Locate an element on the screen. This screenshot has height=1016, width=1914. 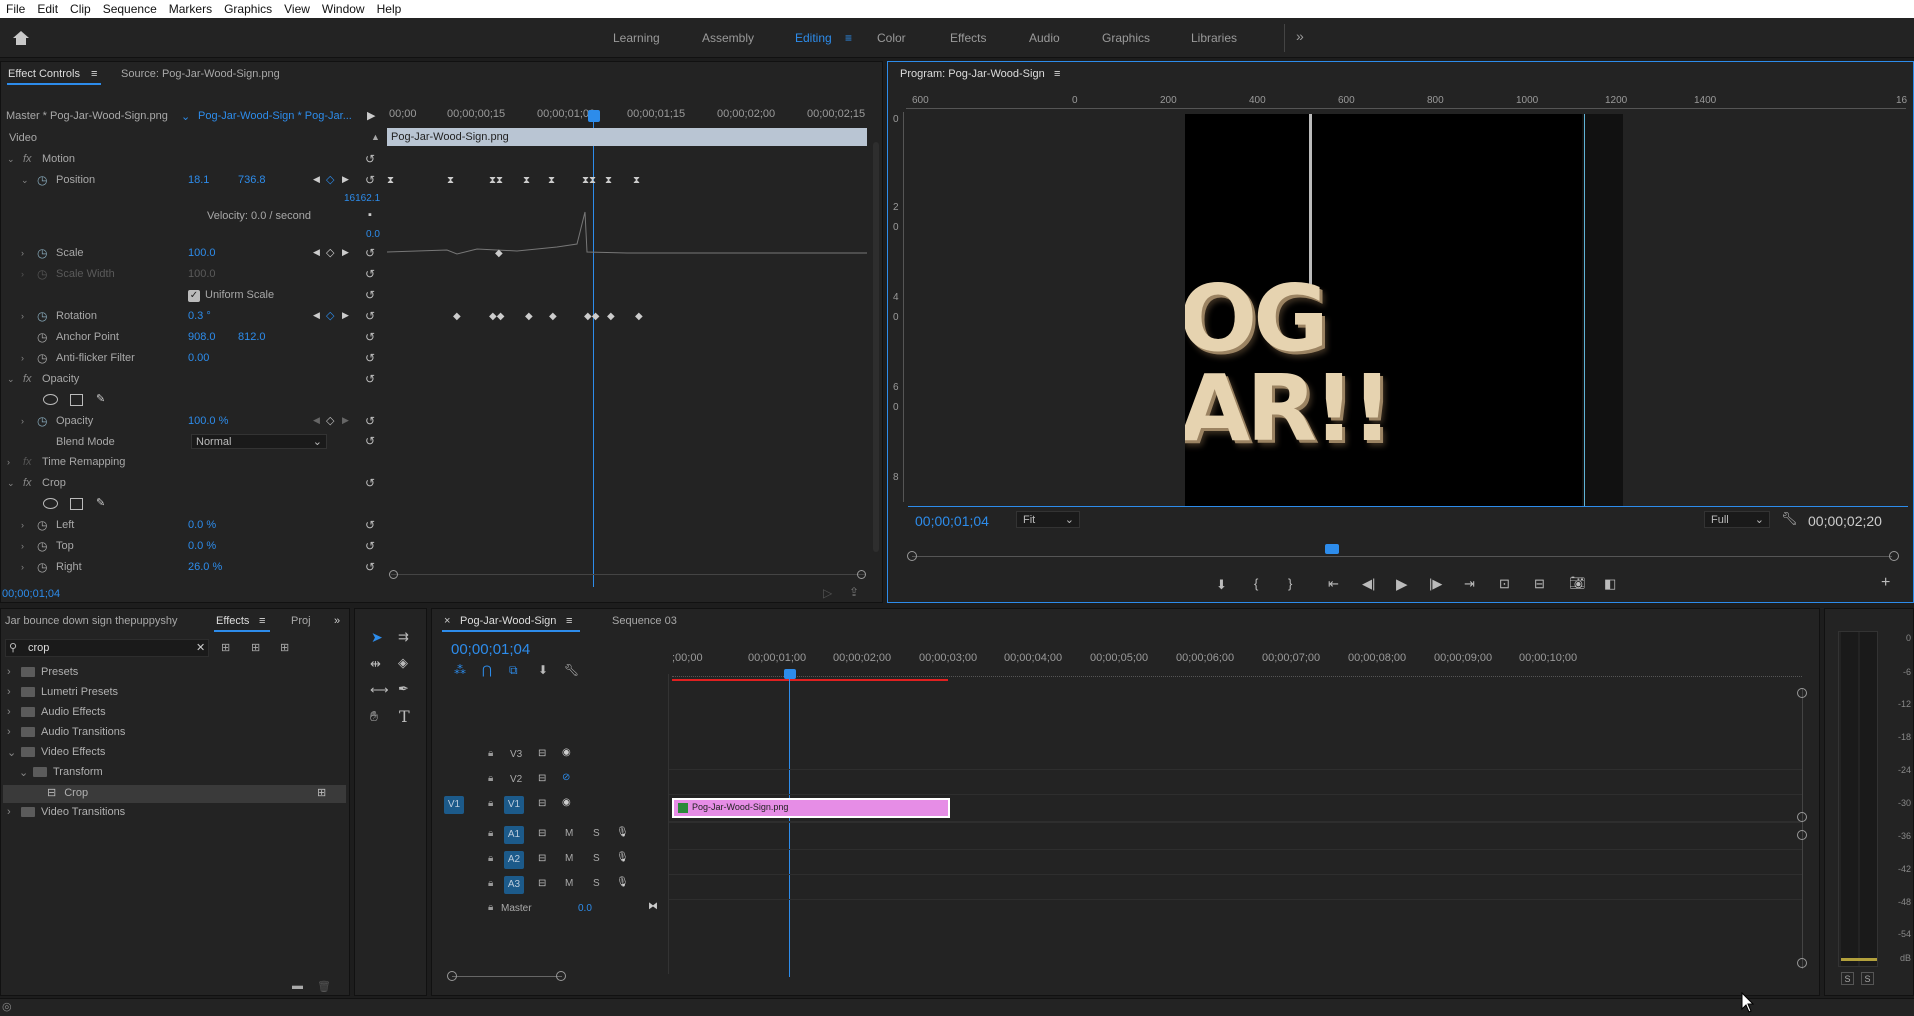
tree-video-transitions: › Video Transitions is located at coordinates (175, 814).